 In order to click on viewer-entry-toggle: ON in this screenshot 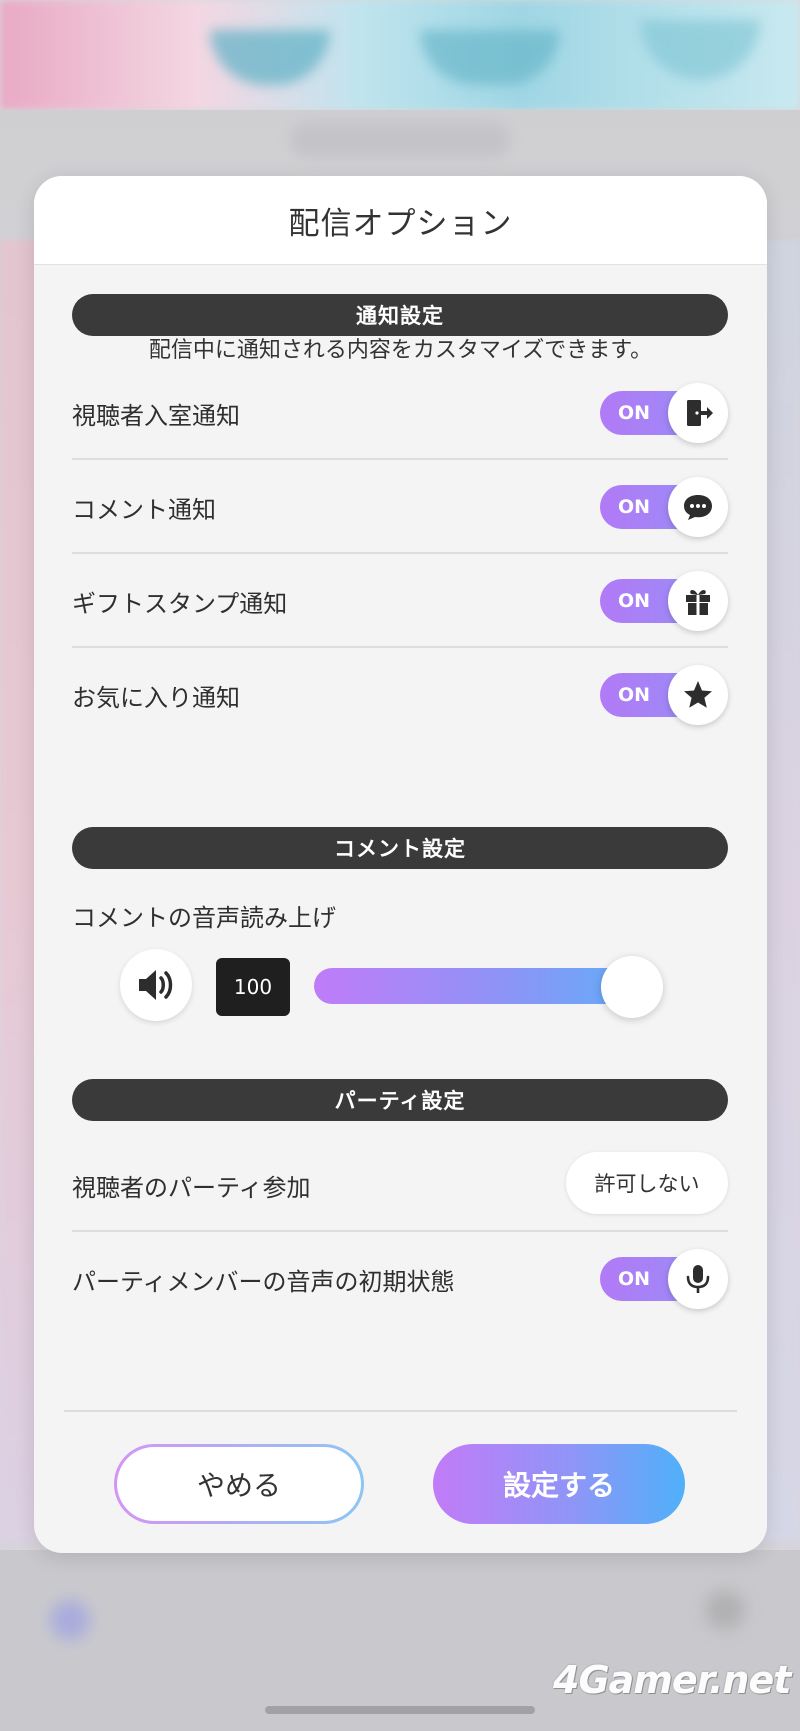, I will do `click(664, 413)`.